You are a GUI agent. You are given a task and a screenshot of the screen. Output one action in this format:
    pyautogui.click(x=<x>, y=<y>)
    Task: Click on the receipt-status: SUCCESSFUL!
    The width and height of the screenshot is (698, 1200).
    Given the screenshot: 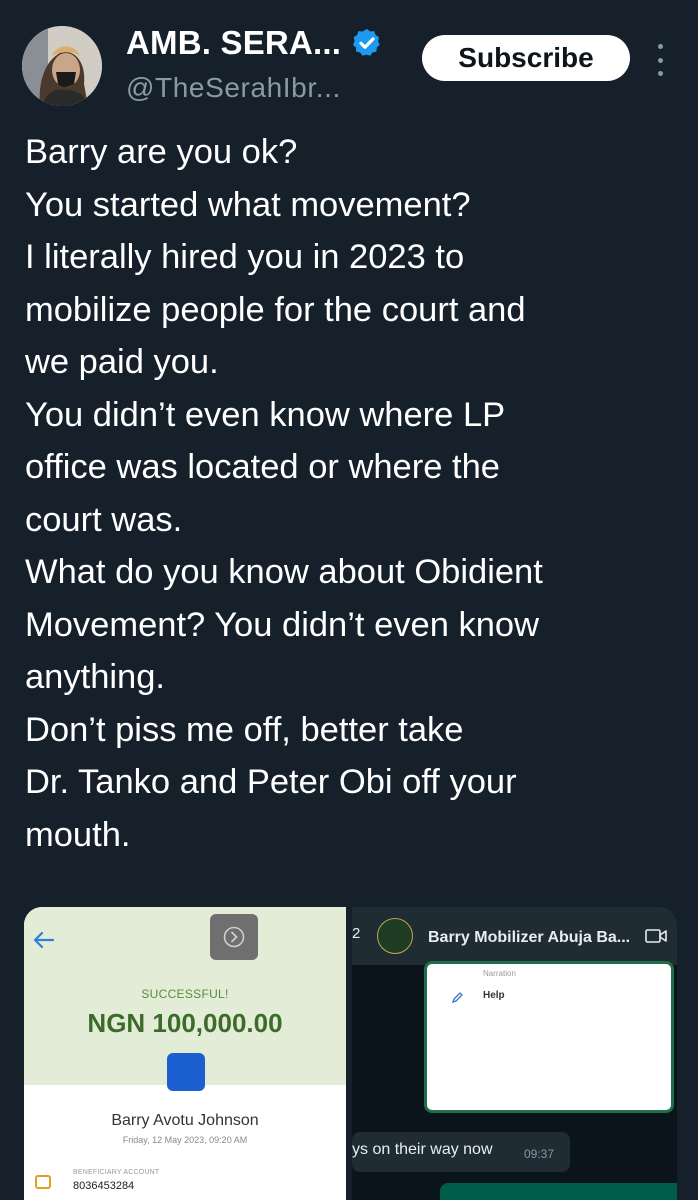 What is the action you would take?
    pyautogui.click(x=185, y=994)
    